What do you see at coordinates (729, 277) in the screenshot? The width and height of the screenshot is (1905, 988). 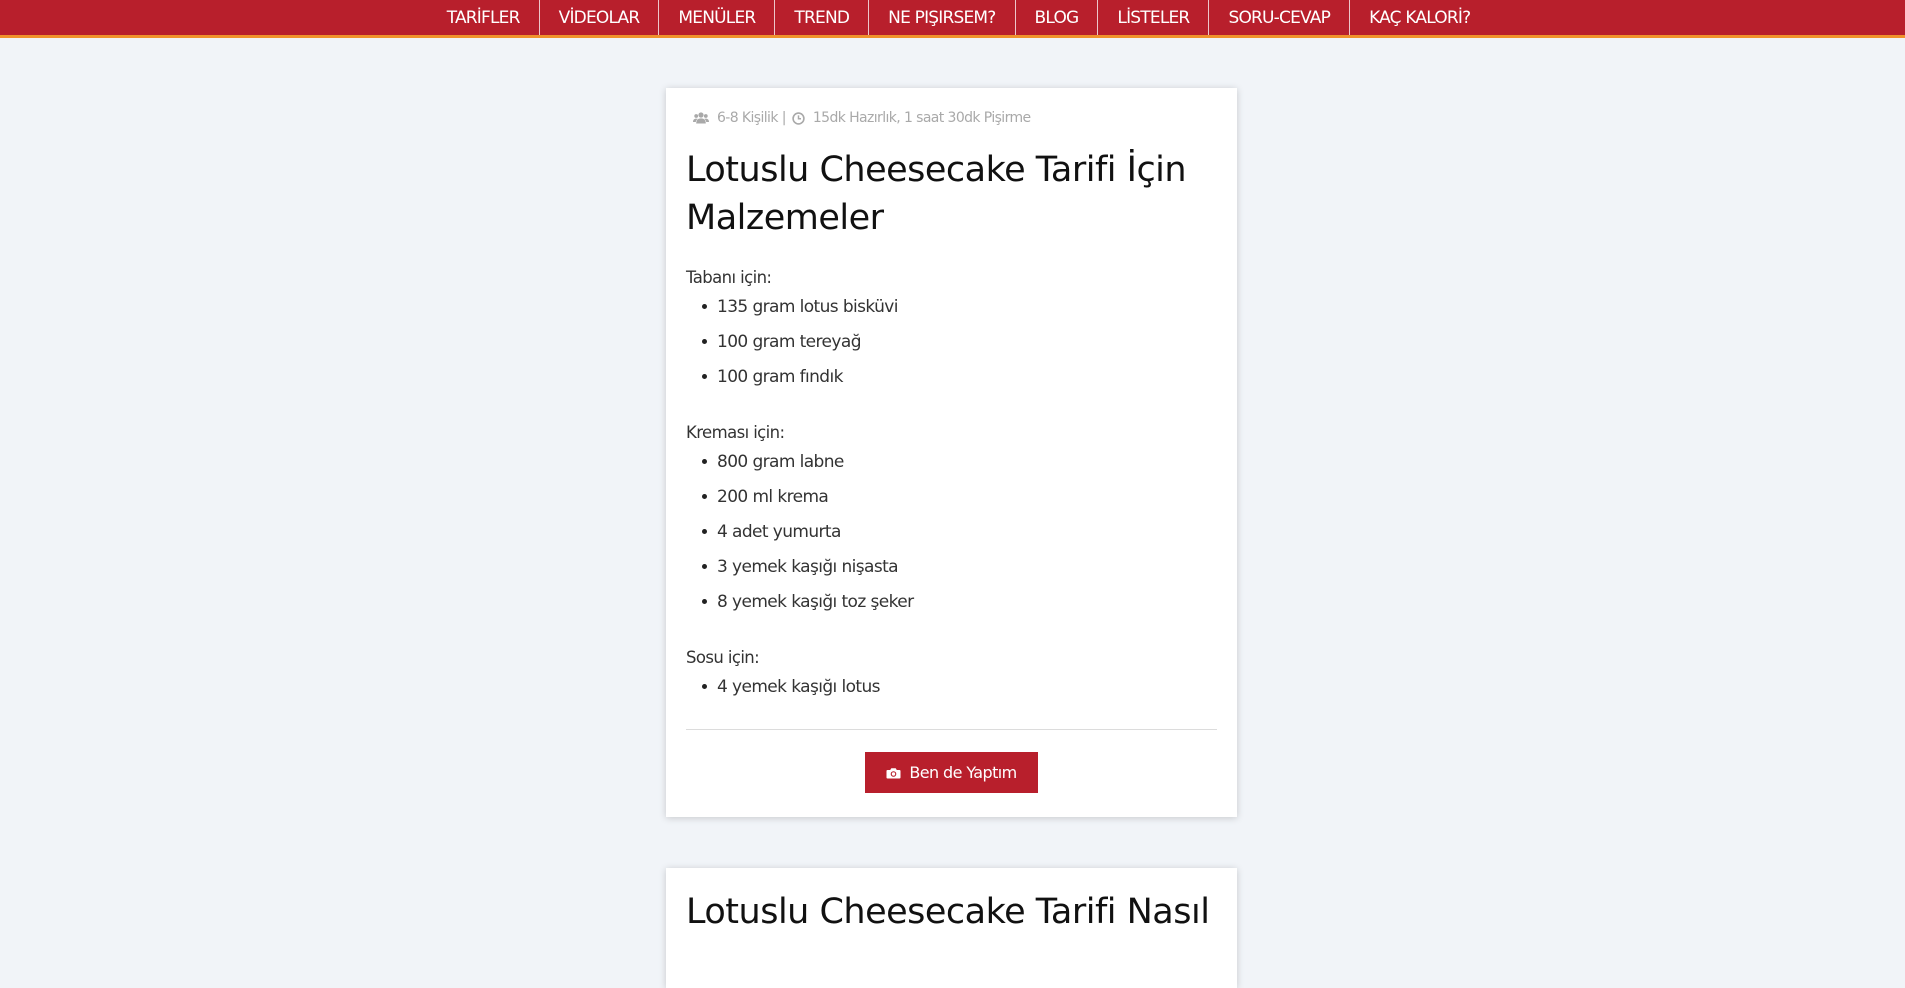 I see `section-label-base: Tabanı için:` at bounding box center [729, 277].